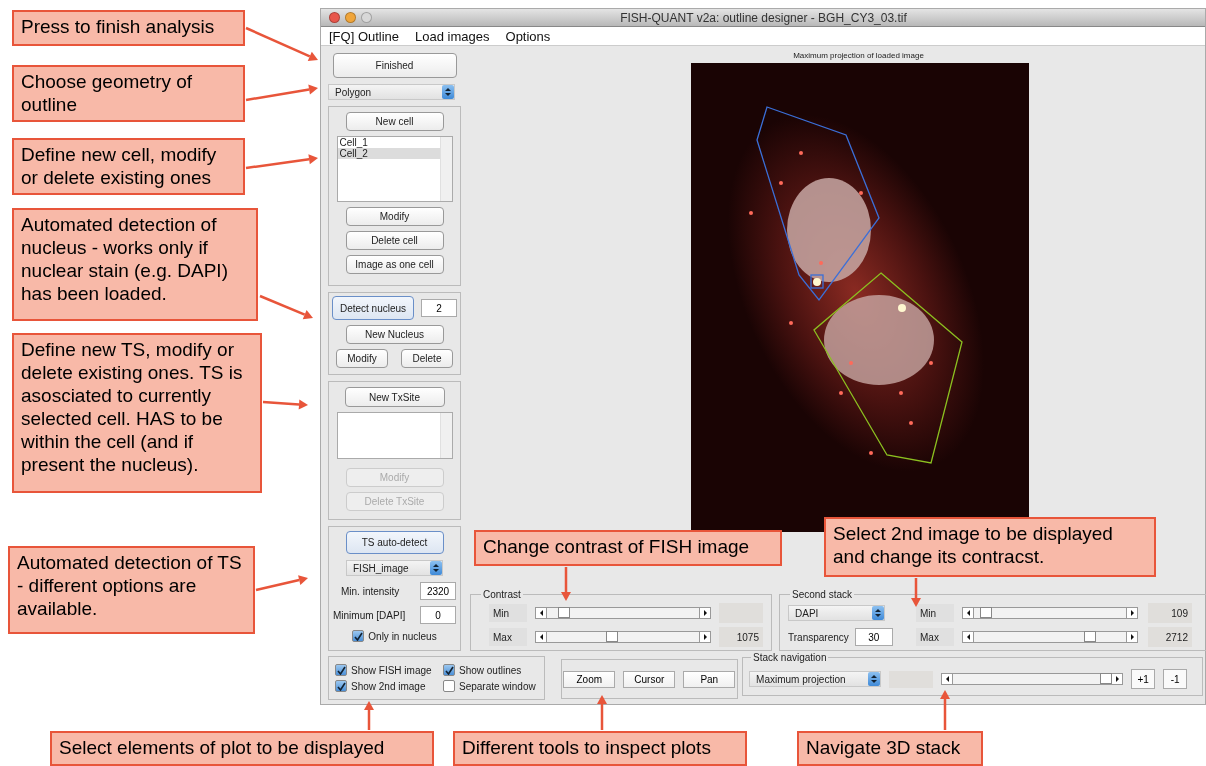 Image resolution: width=1206 pixels, height=766 pixels. I want to click on callout: Change contrast of FISH image, so click(628, 548).